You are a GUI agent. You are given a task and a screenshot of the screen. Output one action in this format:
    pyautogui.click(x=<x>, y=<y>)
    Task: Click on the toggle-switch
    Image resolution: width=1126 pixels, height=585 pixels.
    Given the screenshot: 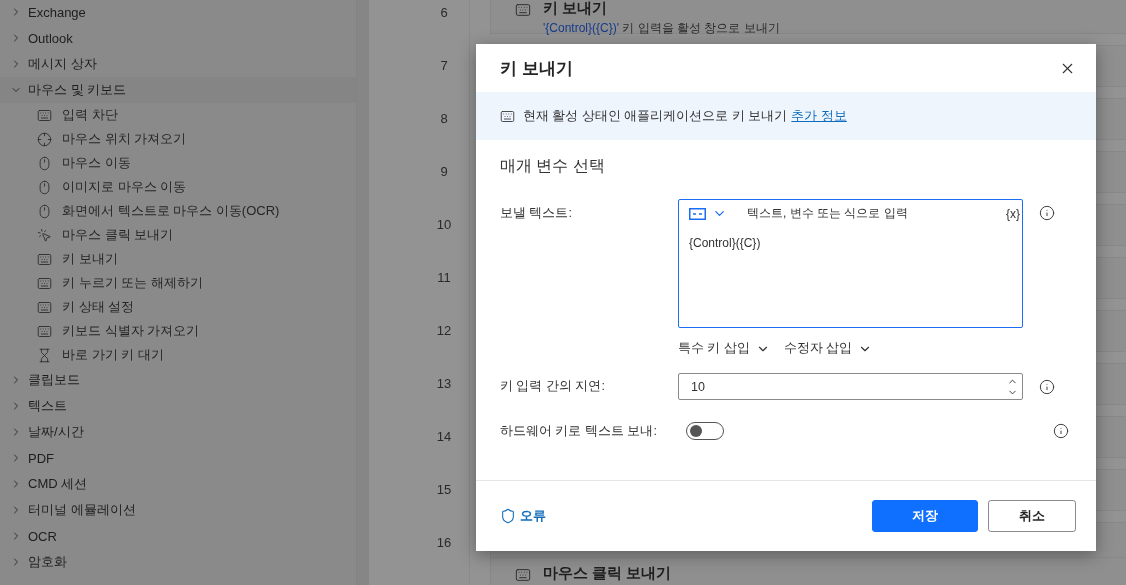 What is the action you would take?
    pyautogui.click(x=705, y=431)
    